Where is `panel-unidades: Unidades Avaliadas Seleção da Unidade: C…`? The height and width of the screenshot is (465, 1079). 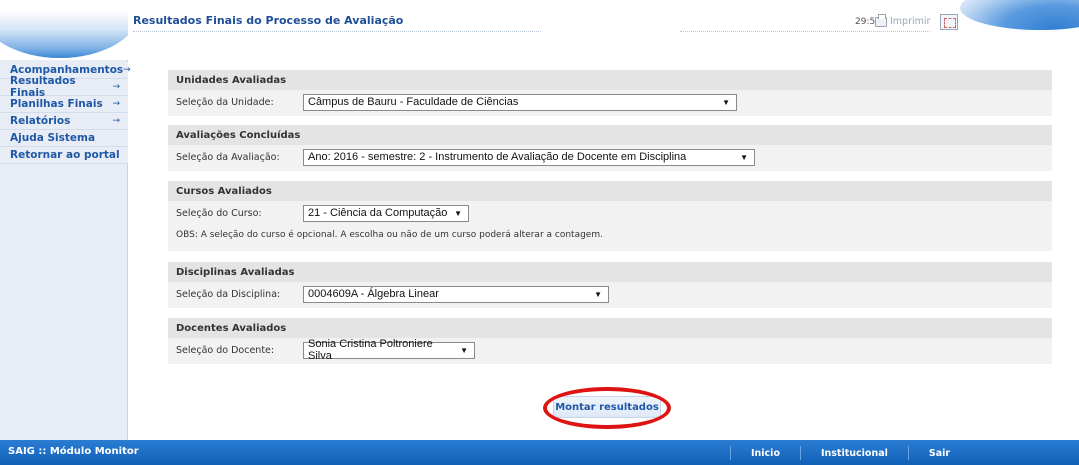 panel-unidades: Unidades Avaliadas Seleção da Unidade: C… is located at coordinates (610, 93).